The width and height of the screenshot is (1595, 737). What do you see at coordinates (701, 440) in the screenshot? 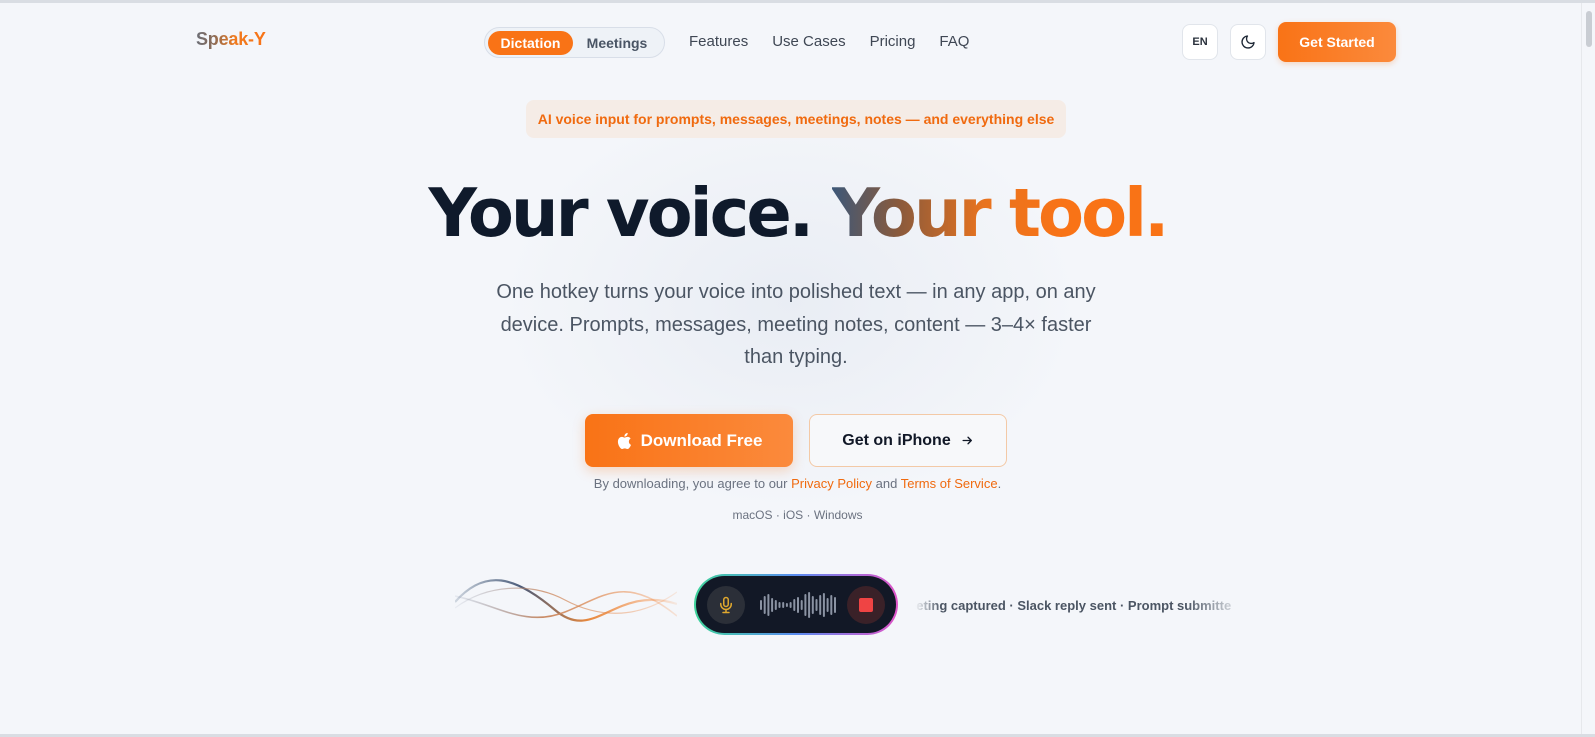
I see `download-label: Download Free` at bounding box center [701, 440].